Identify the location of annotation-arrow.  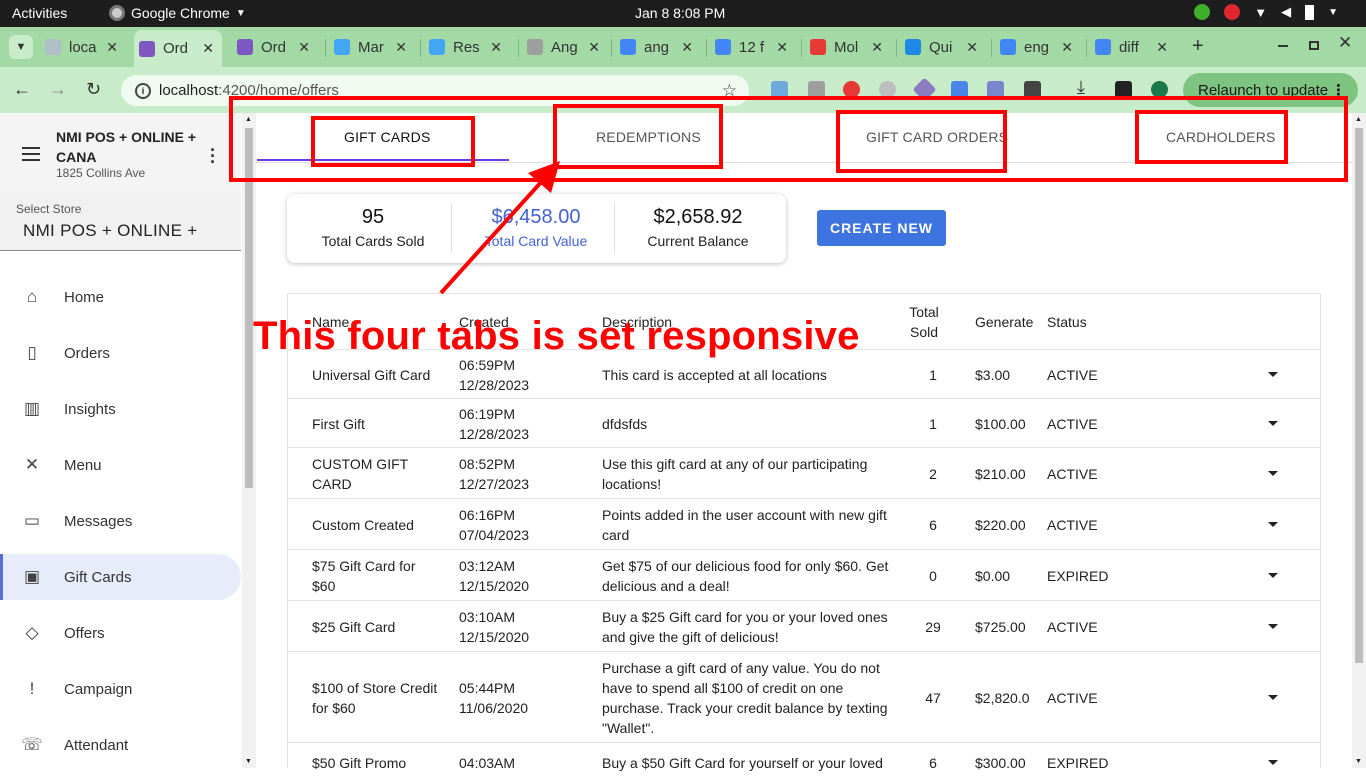
(499, 228).